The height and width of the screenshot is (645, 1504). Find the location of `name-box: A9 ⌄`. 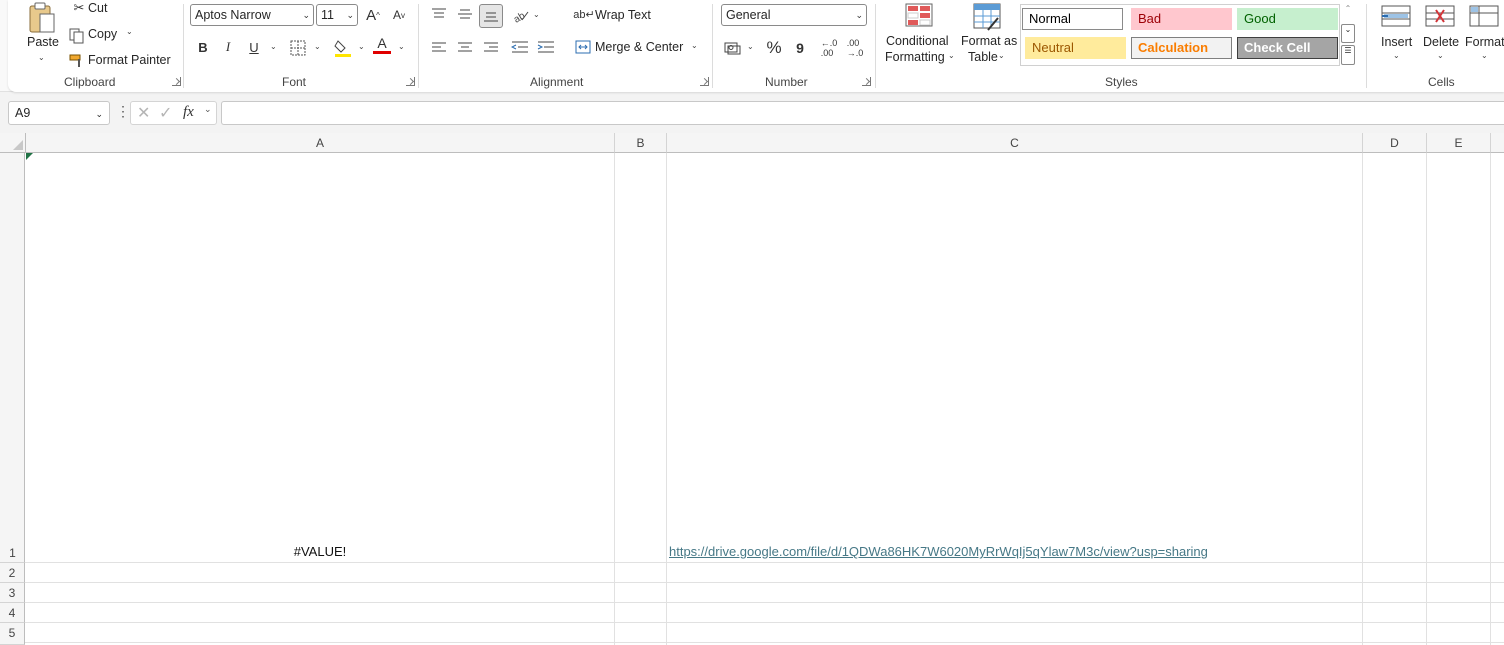

name-box: A9 ⌄ is located at coordinates (59, 113).